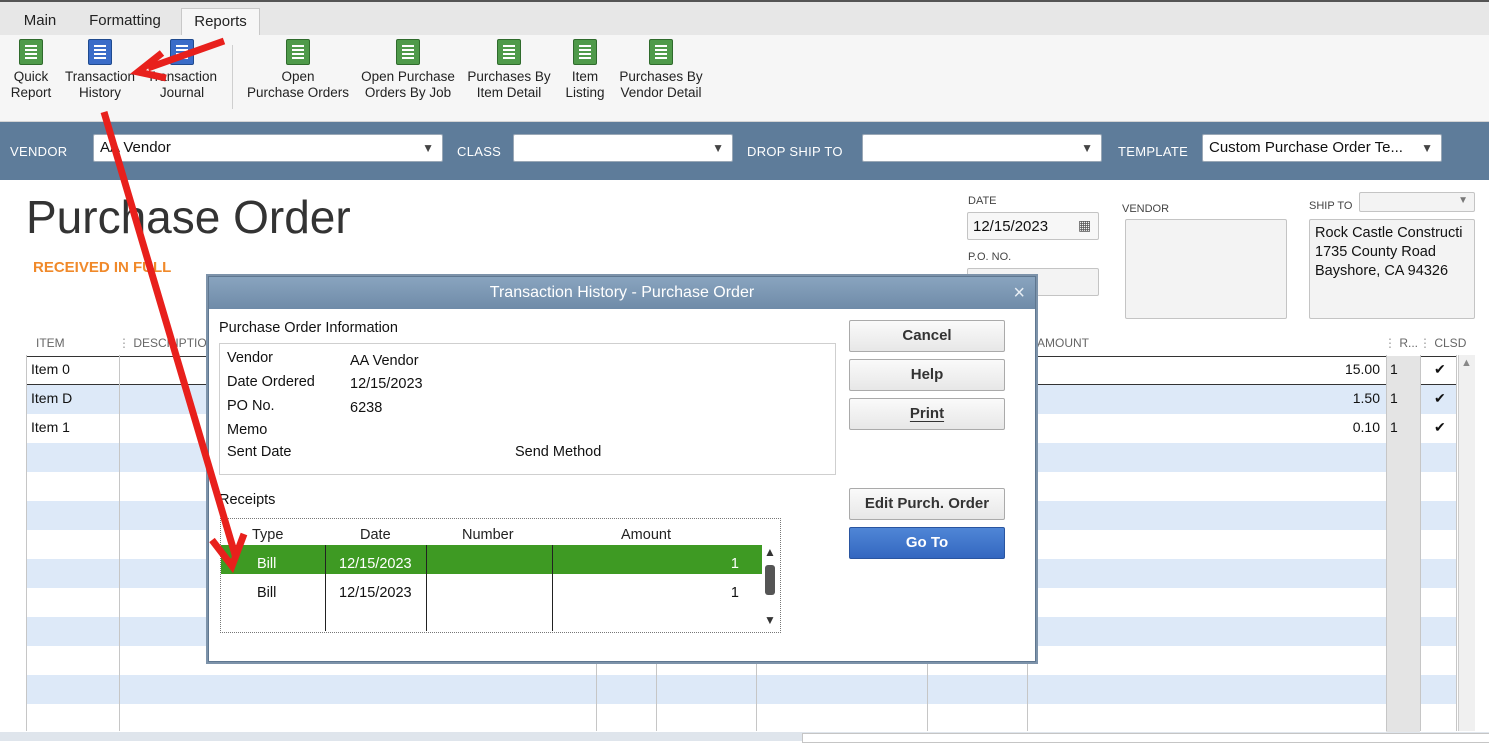 The image size is (1489, 743). Describe the element at coordinates (170, 335) in the screenshot. I see `annotation-arrow-receipt` at that location.